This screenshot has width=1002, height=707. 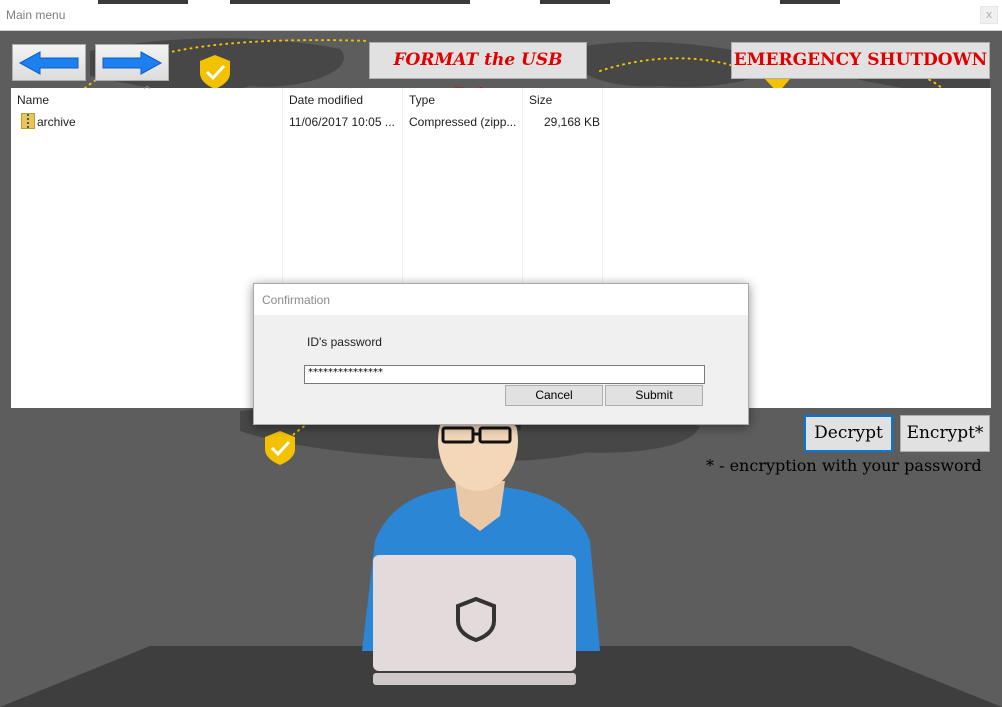 I want to click on arrow-left-icon, so click(x=48, y=63).